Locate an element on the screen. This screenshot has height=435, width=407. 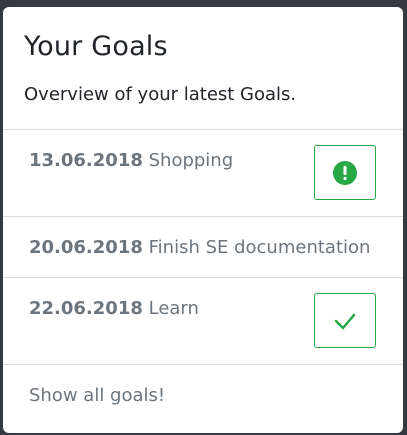
card-title: Your Goals is located at coordinates (96, 46).